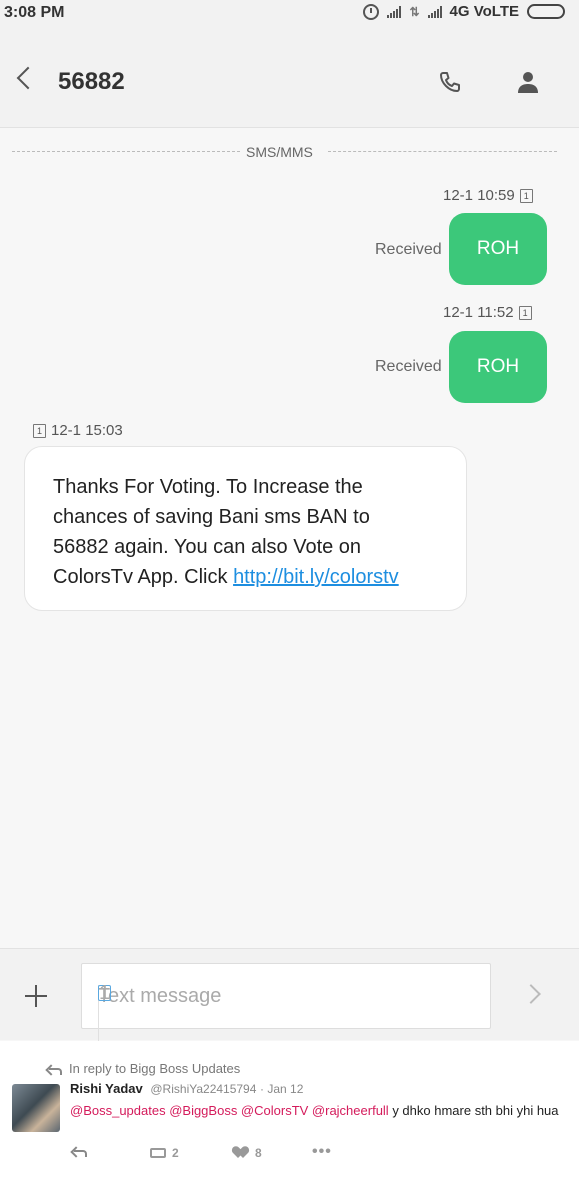 This screenshot has height=1181, width=579. Describe the element at coordinates (54, 1069) in the screenshot. I see `reply-arrow-icon` at that location.